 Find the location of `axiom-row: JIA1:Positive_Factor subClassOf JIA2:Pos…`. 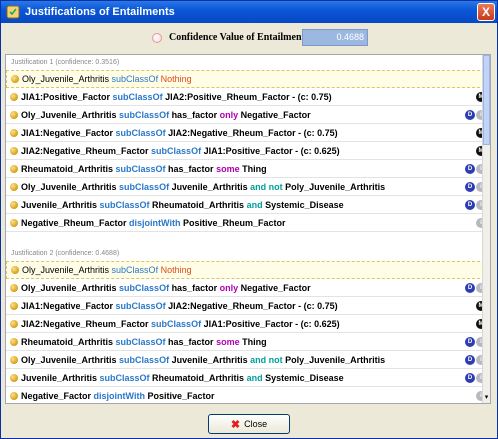

axiom-row: JIA1:Positive_Factor subClassOf JIA2:Pos… is located at coordinates (248, 97).